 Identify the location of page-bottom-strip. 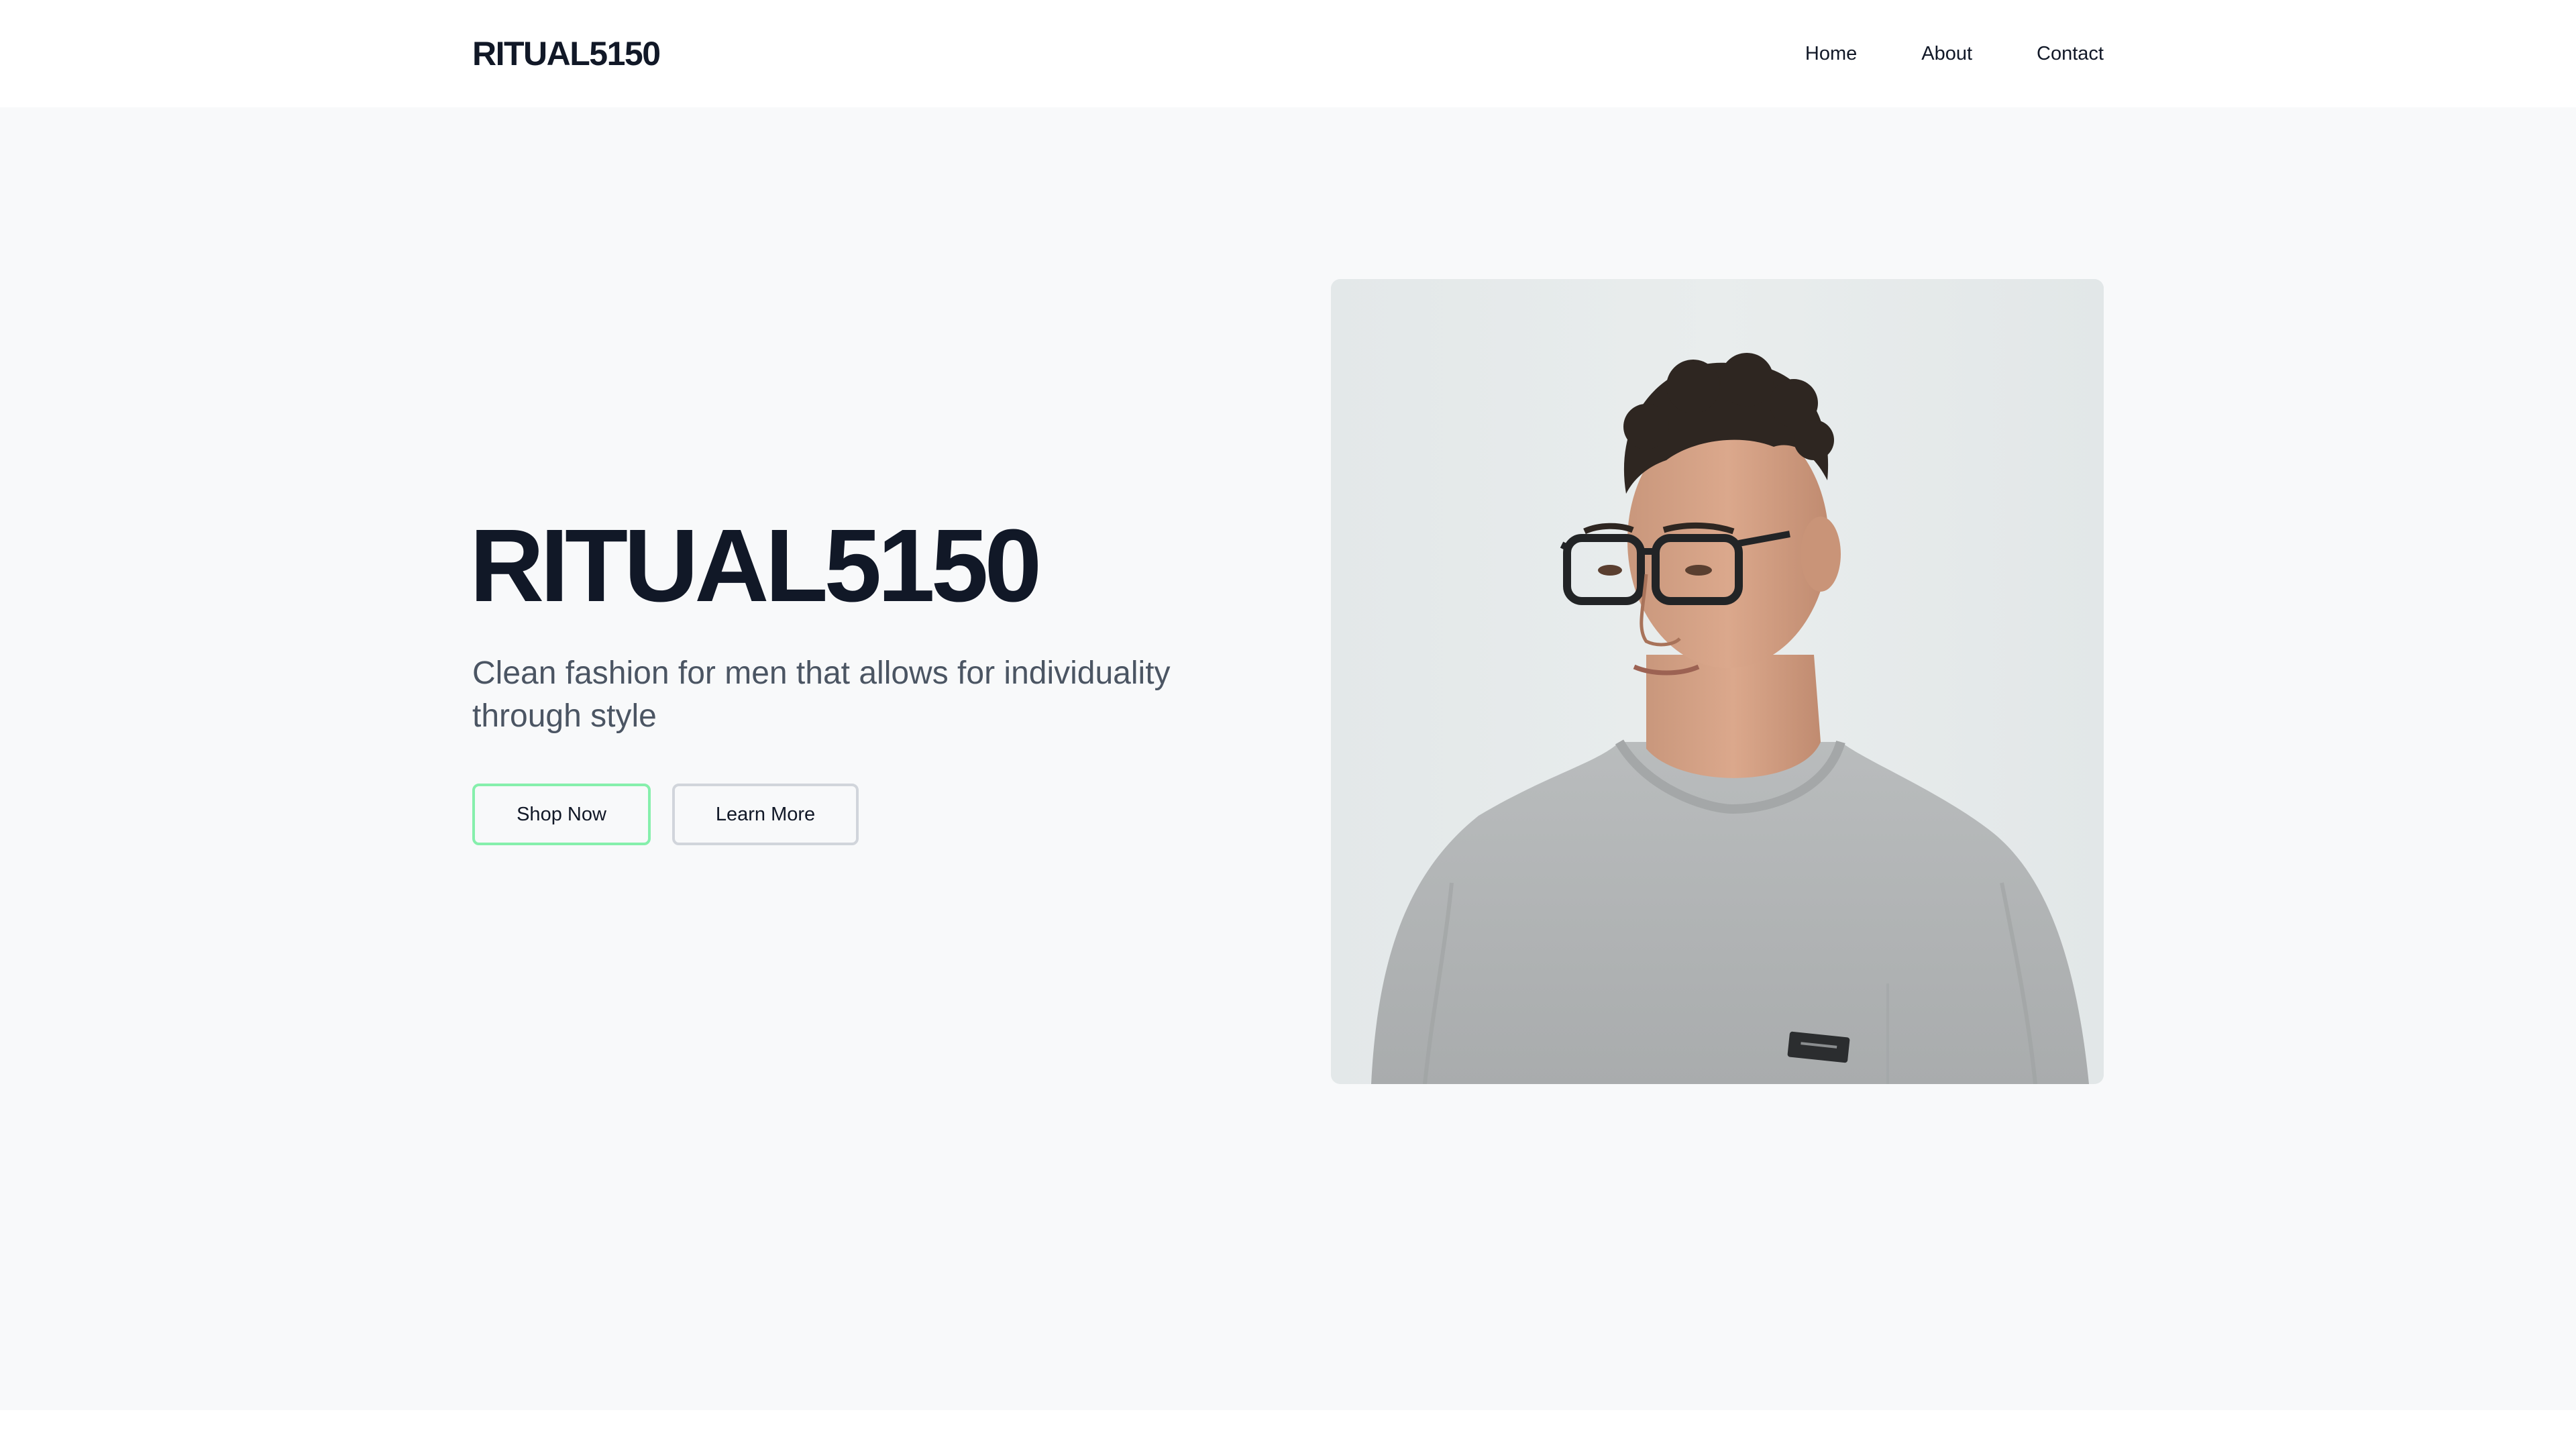
(1288, 1429).